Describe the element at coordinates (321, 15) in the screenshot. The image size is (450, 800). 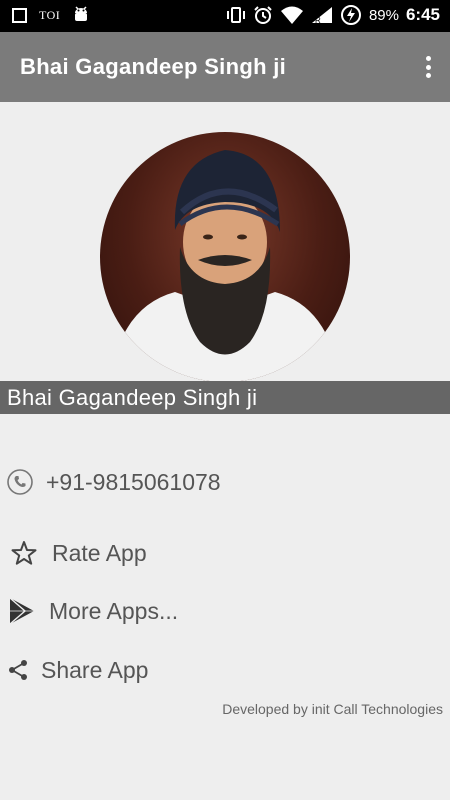
I see `signal-icon: R` at that location.